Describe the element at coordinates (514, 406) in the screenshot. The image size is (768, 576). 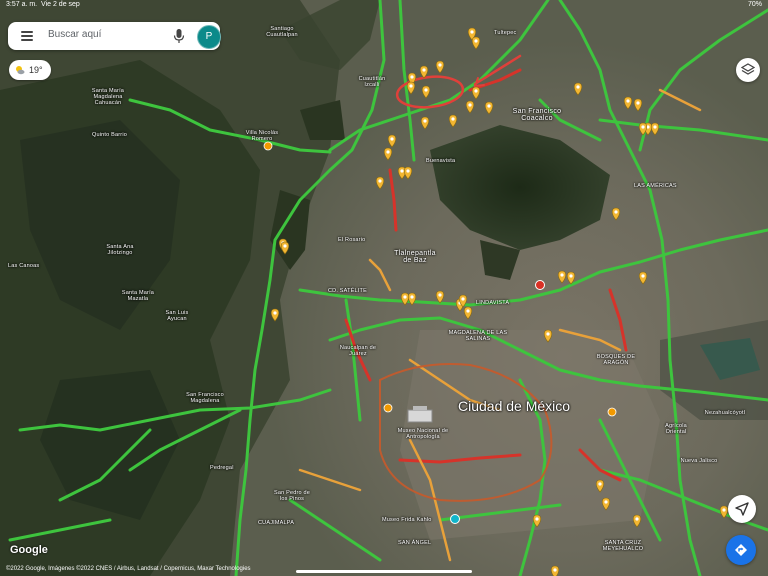
I see `label-ciudad-de-mexico: Ciudad de México` at that location.